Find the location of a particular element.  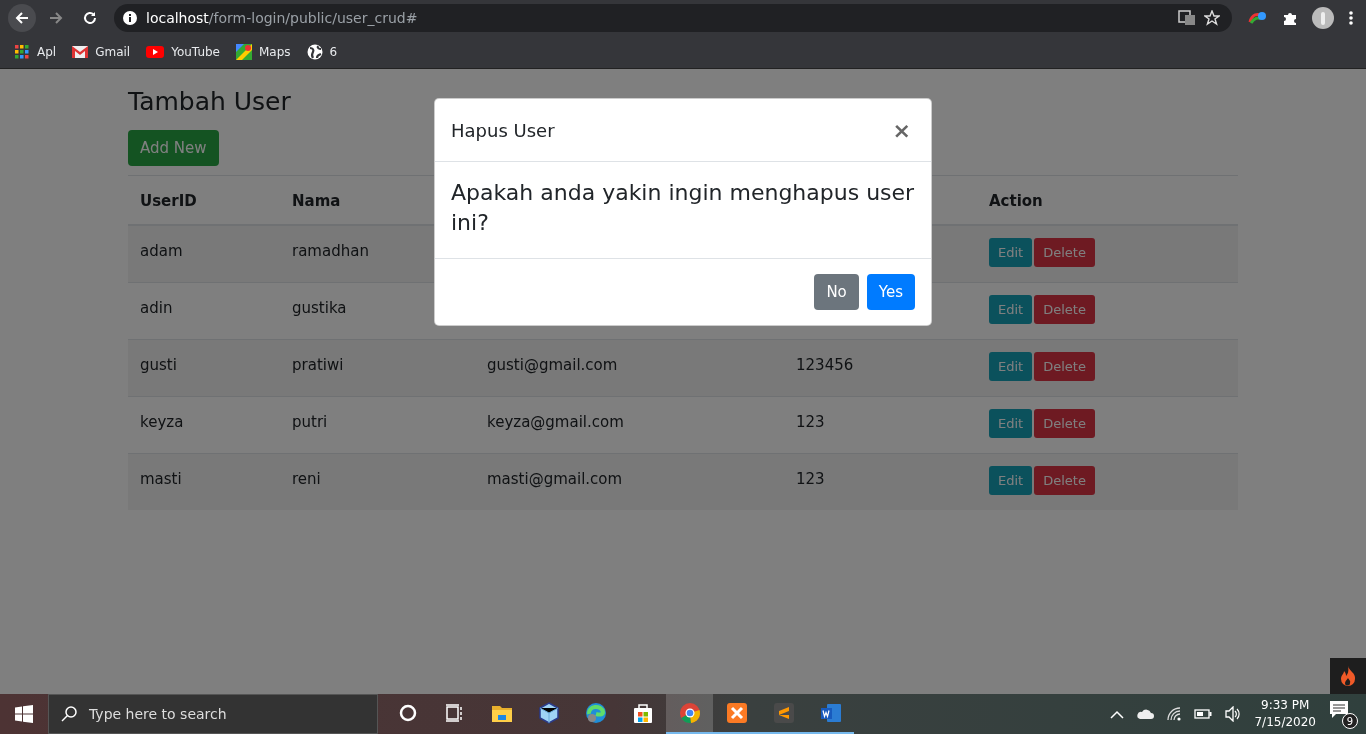

search-placeholder: Type here to search is located at coordinates (158, 714).